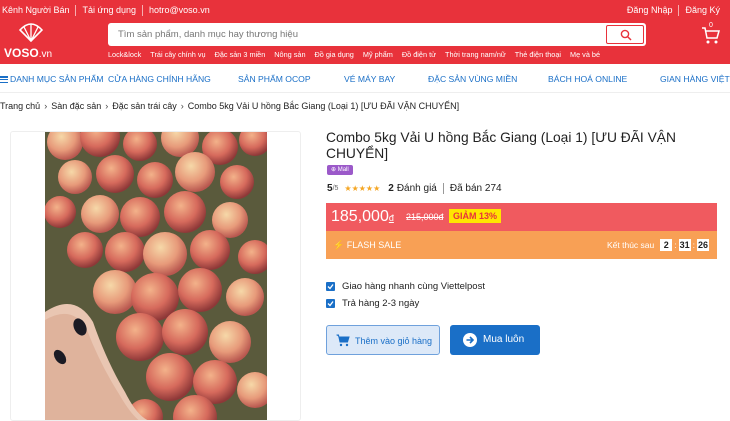 Image resolution: width=730 pixels, height=421 pixels. What do you see at coordinates (362, 216) in the screenshot?
I see `current-price: 185,000đ` at bounding box center [362, 216].